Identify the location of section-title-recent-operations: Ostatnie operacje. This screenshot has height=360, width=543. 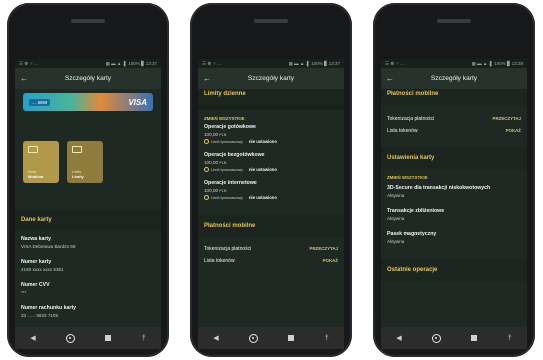
(454, 270).